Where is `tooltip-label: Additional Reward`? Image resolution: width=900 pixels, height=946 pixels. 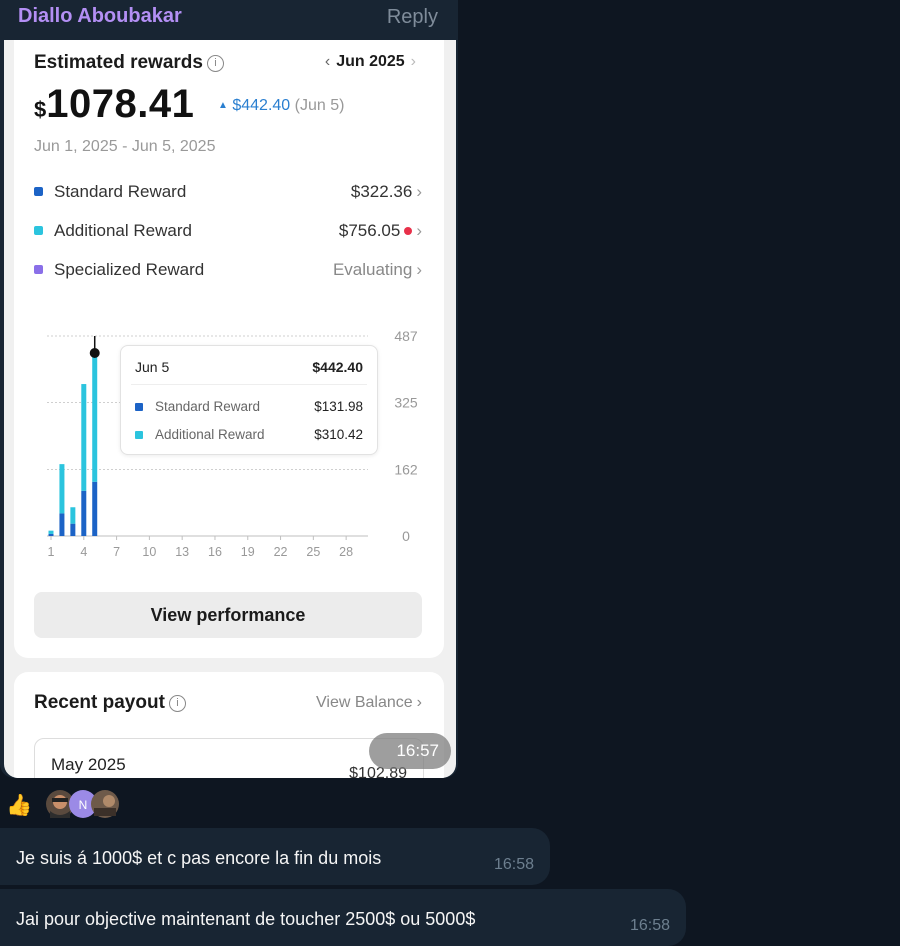
tooltip-label: Additional Reward is located at coordinates (210, 434).